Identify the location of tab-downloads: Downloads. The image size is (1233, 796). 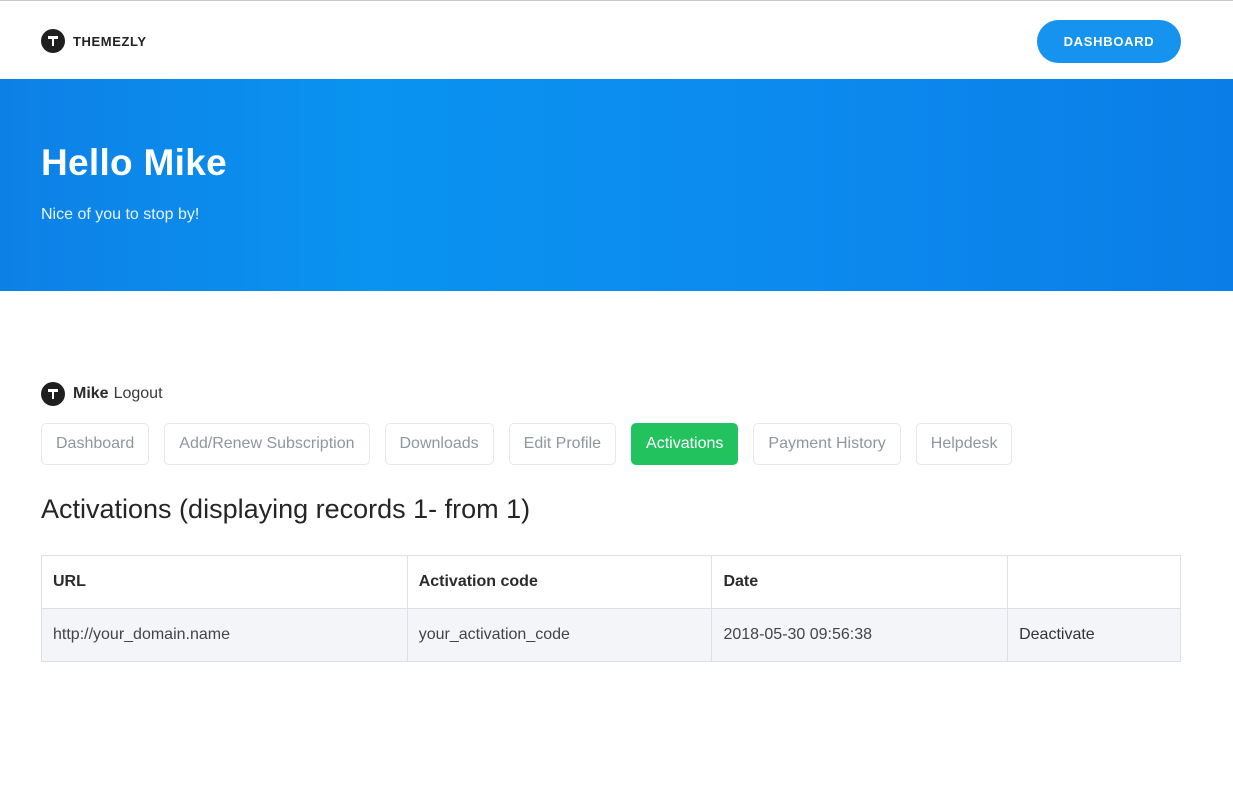
(439, 444).